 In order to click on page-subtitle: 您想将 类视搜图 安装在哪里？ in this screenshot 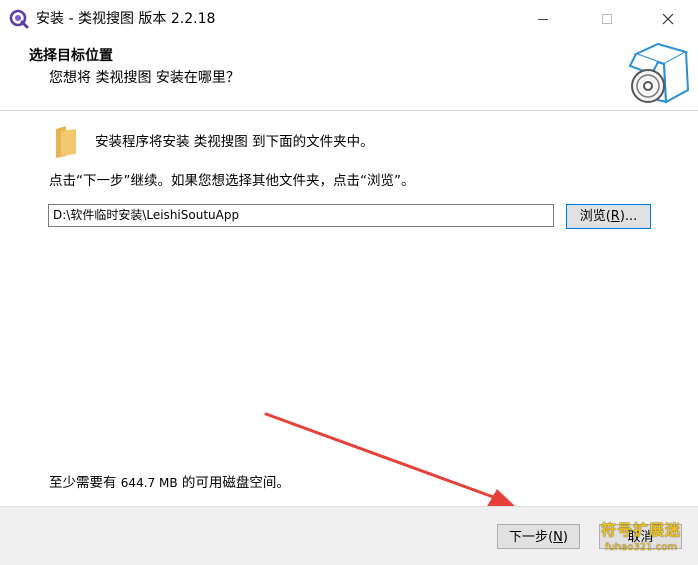, I will do `click(144, 78)`.